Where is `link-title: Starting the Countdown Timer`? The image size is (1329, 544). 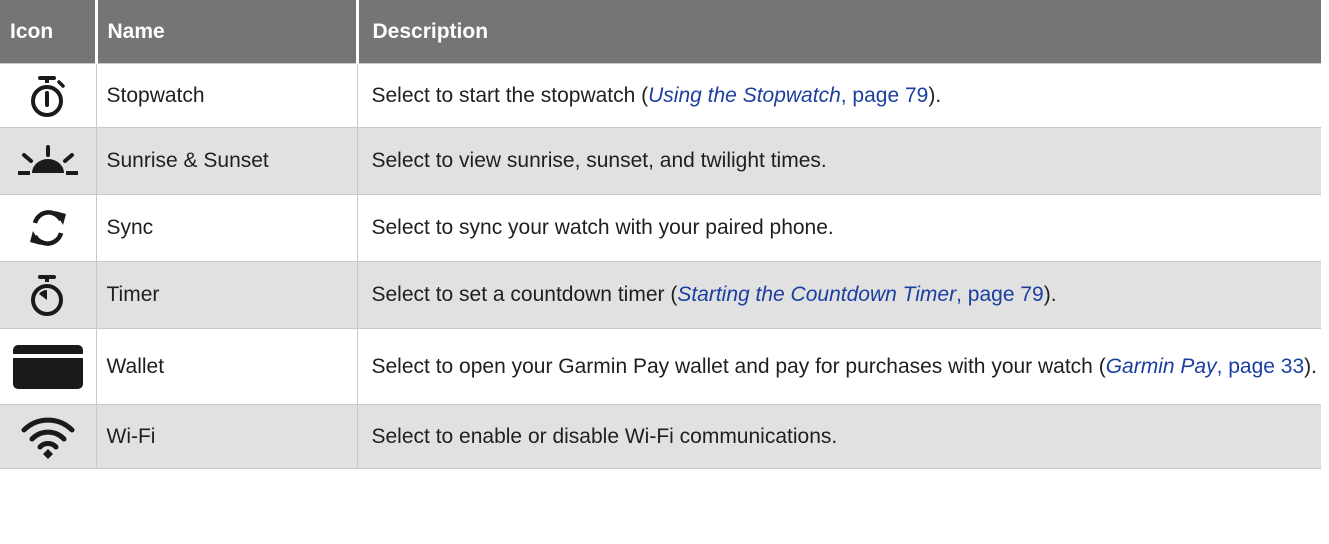
link-title: Starting the Countdown Timer is located at coordinates (816, 294).